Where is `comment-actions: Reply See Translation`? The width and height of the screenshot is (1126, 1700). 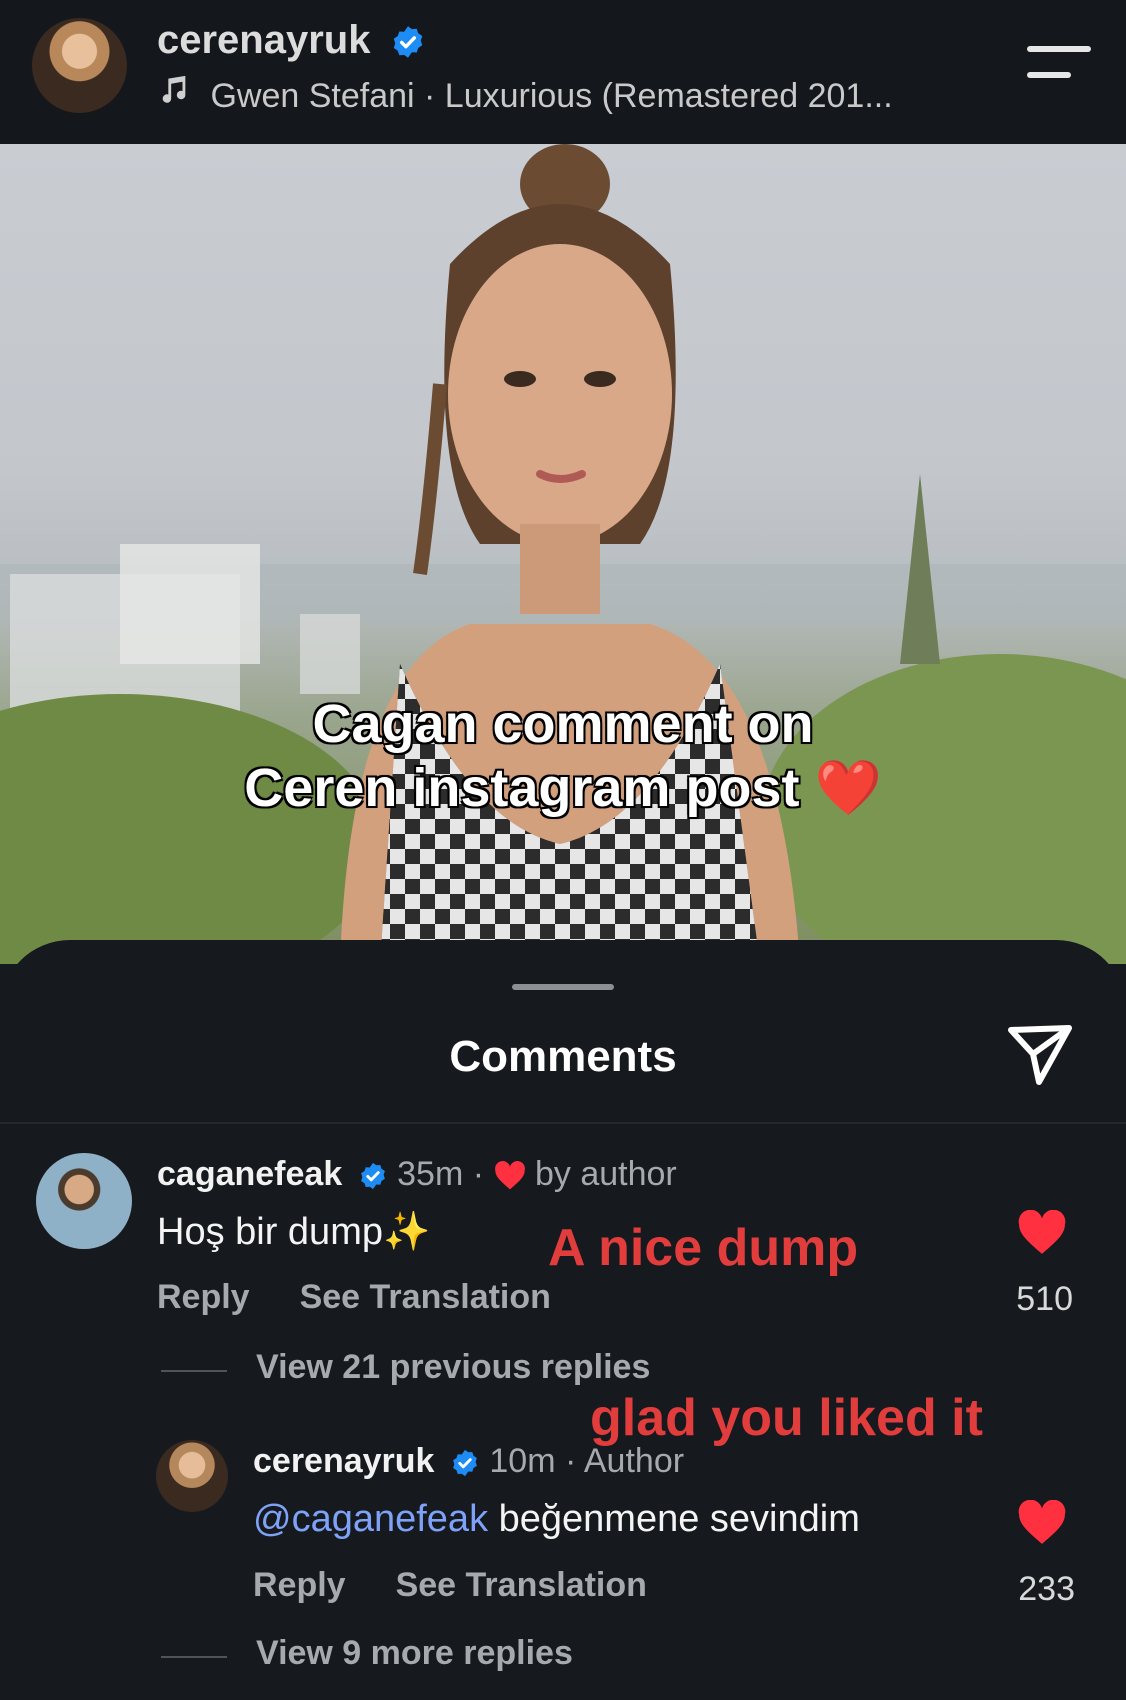 comment-actions: Reply See Translation is located at coordinates (354, 1297).